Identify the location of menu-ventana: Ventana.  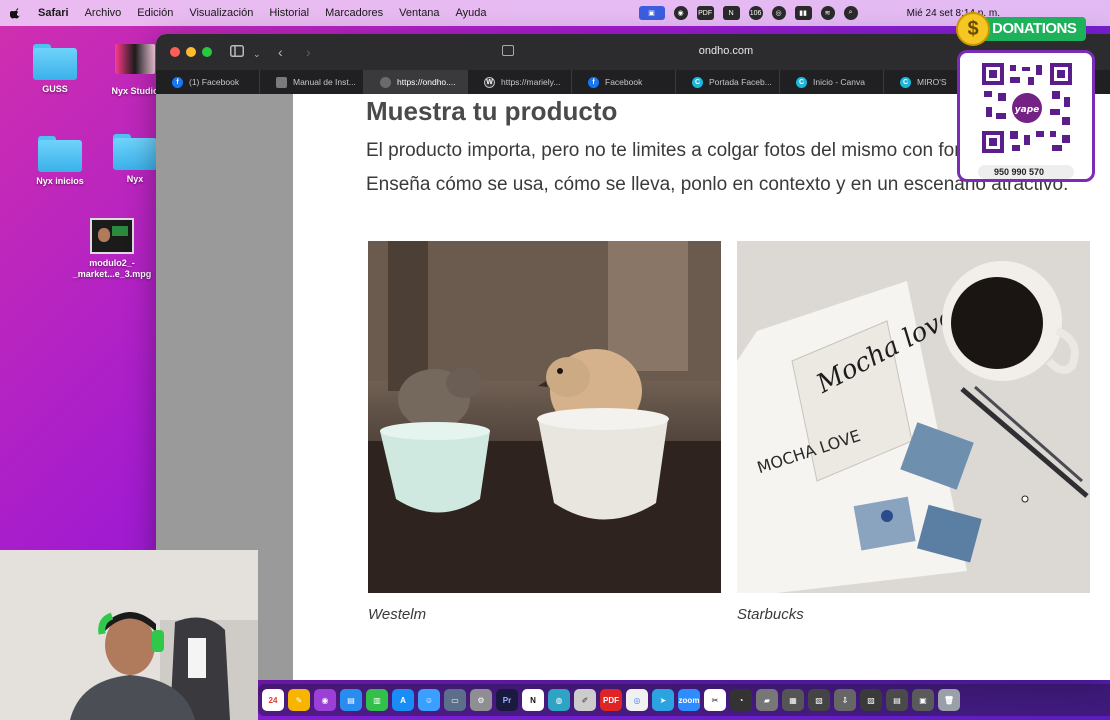
(419, 13).